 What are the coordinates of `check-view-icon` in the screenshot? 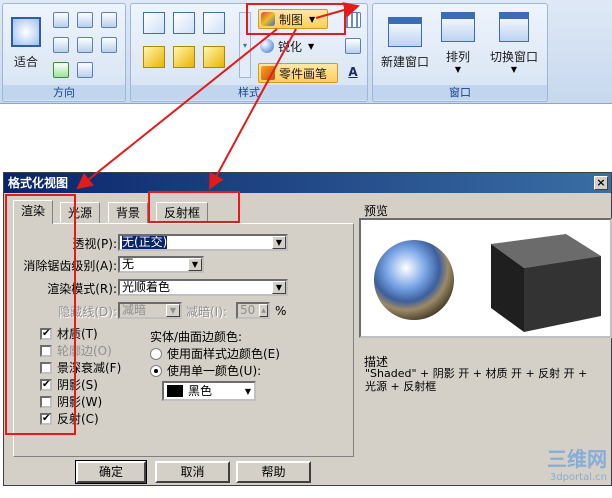 It's located at (85, 70).